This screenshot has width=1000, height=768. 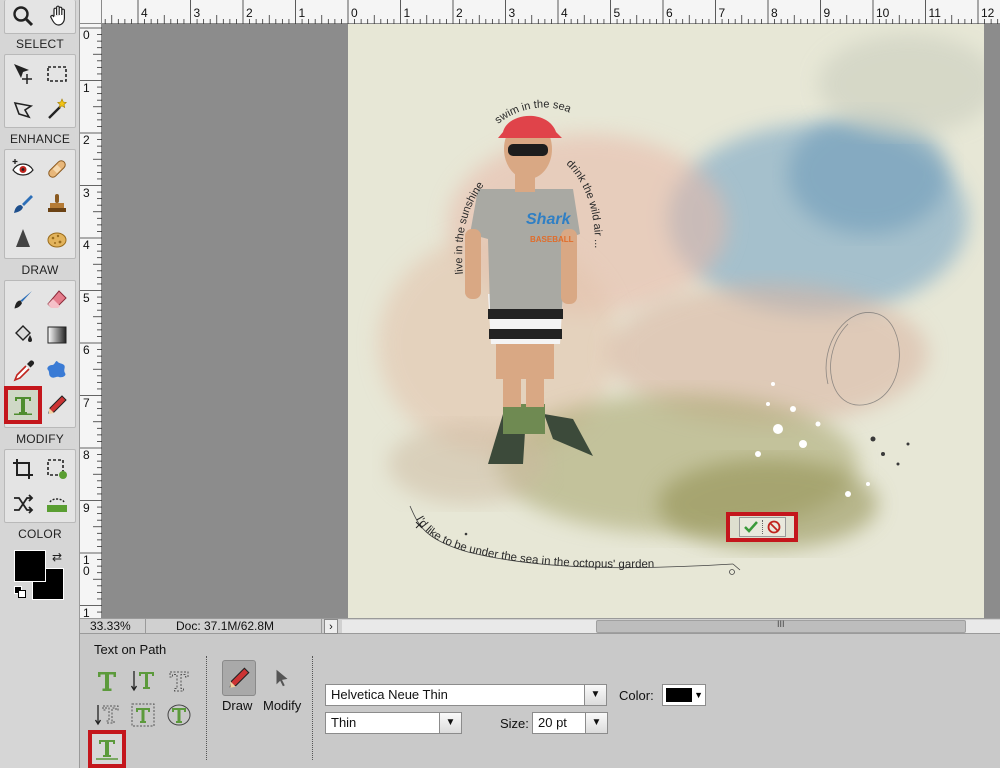 I want to click on blur-drop-icon, so click(x=23, y=238).